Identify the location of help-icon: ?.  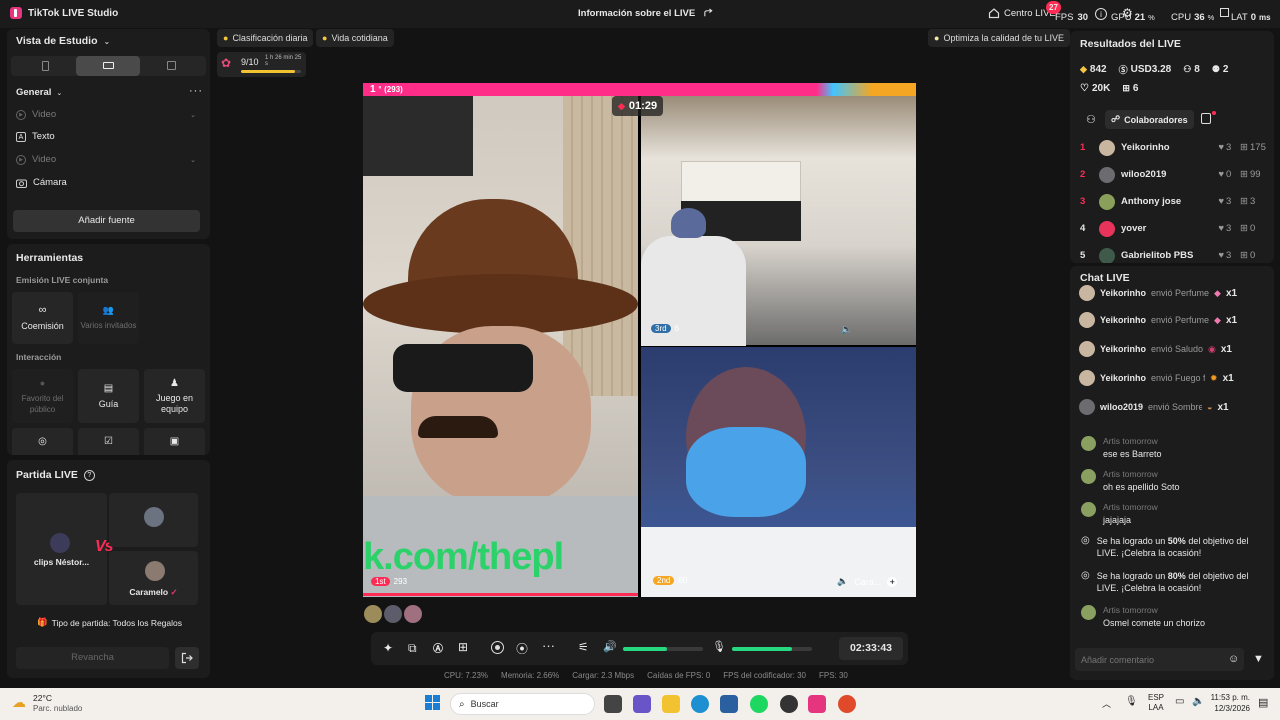
(89, 475).